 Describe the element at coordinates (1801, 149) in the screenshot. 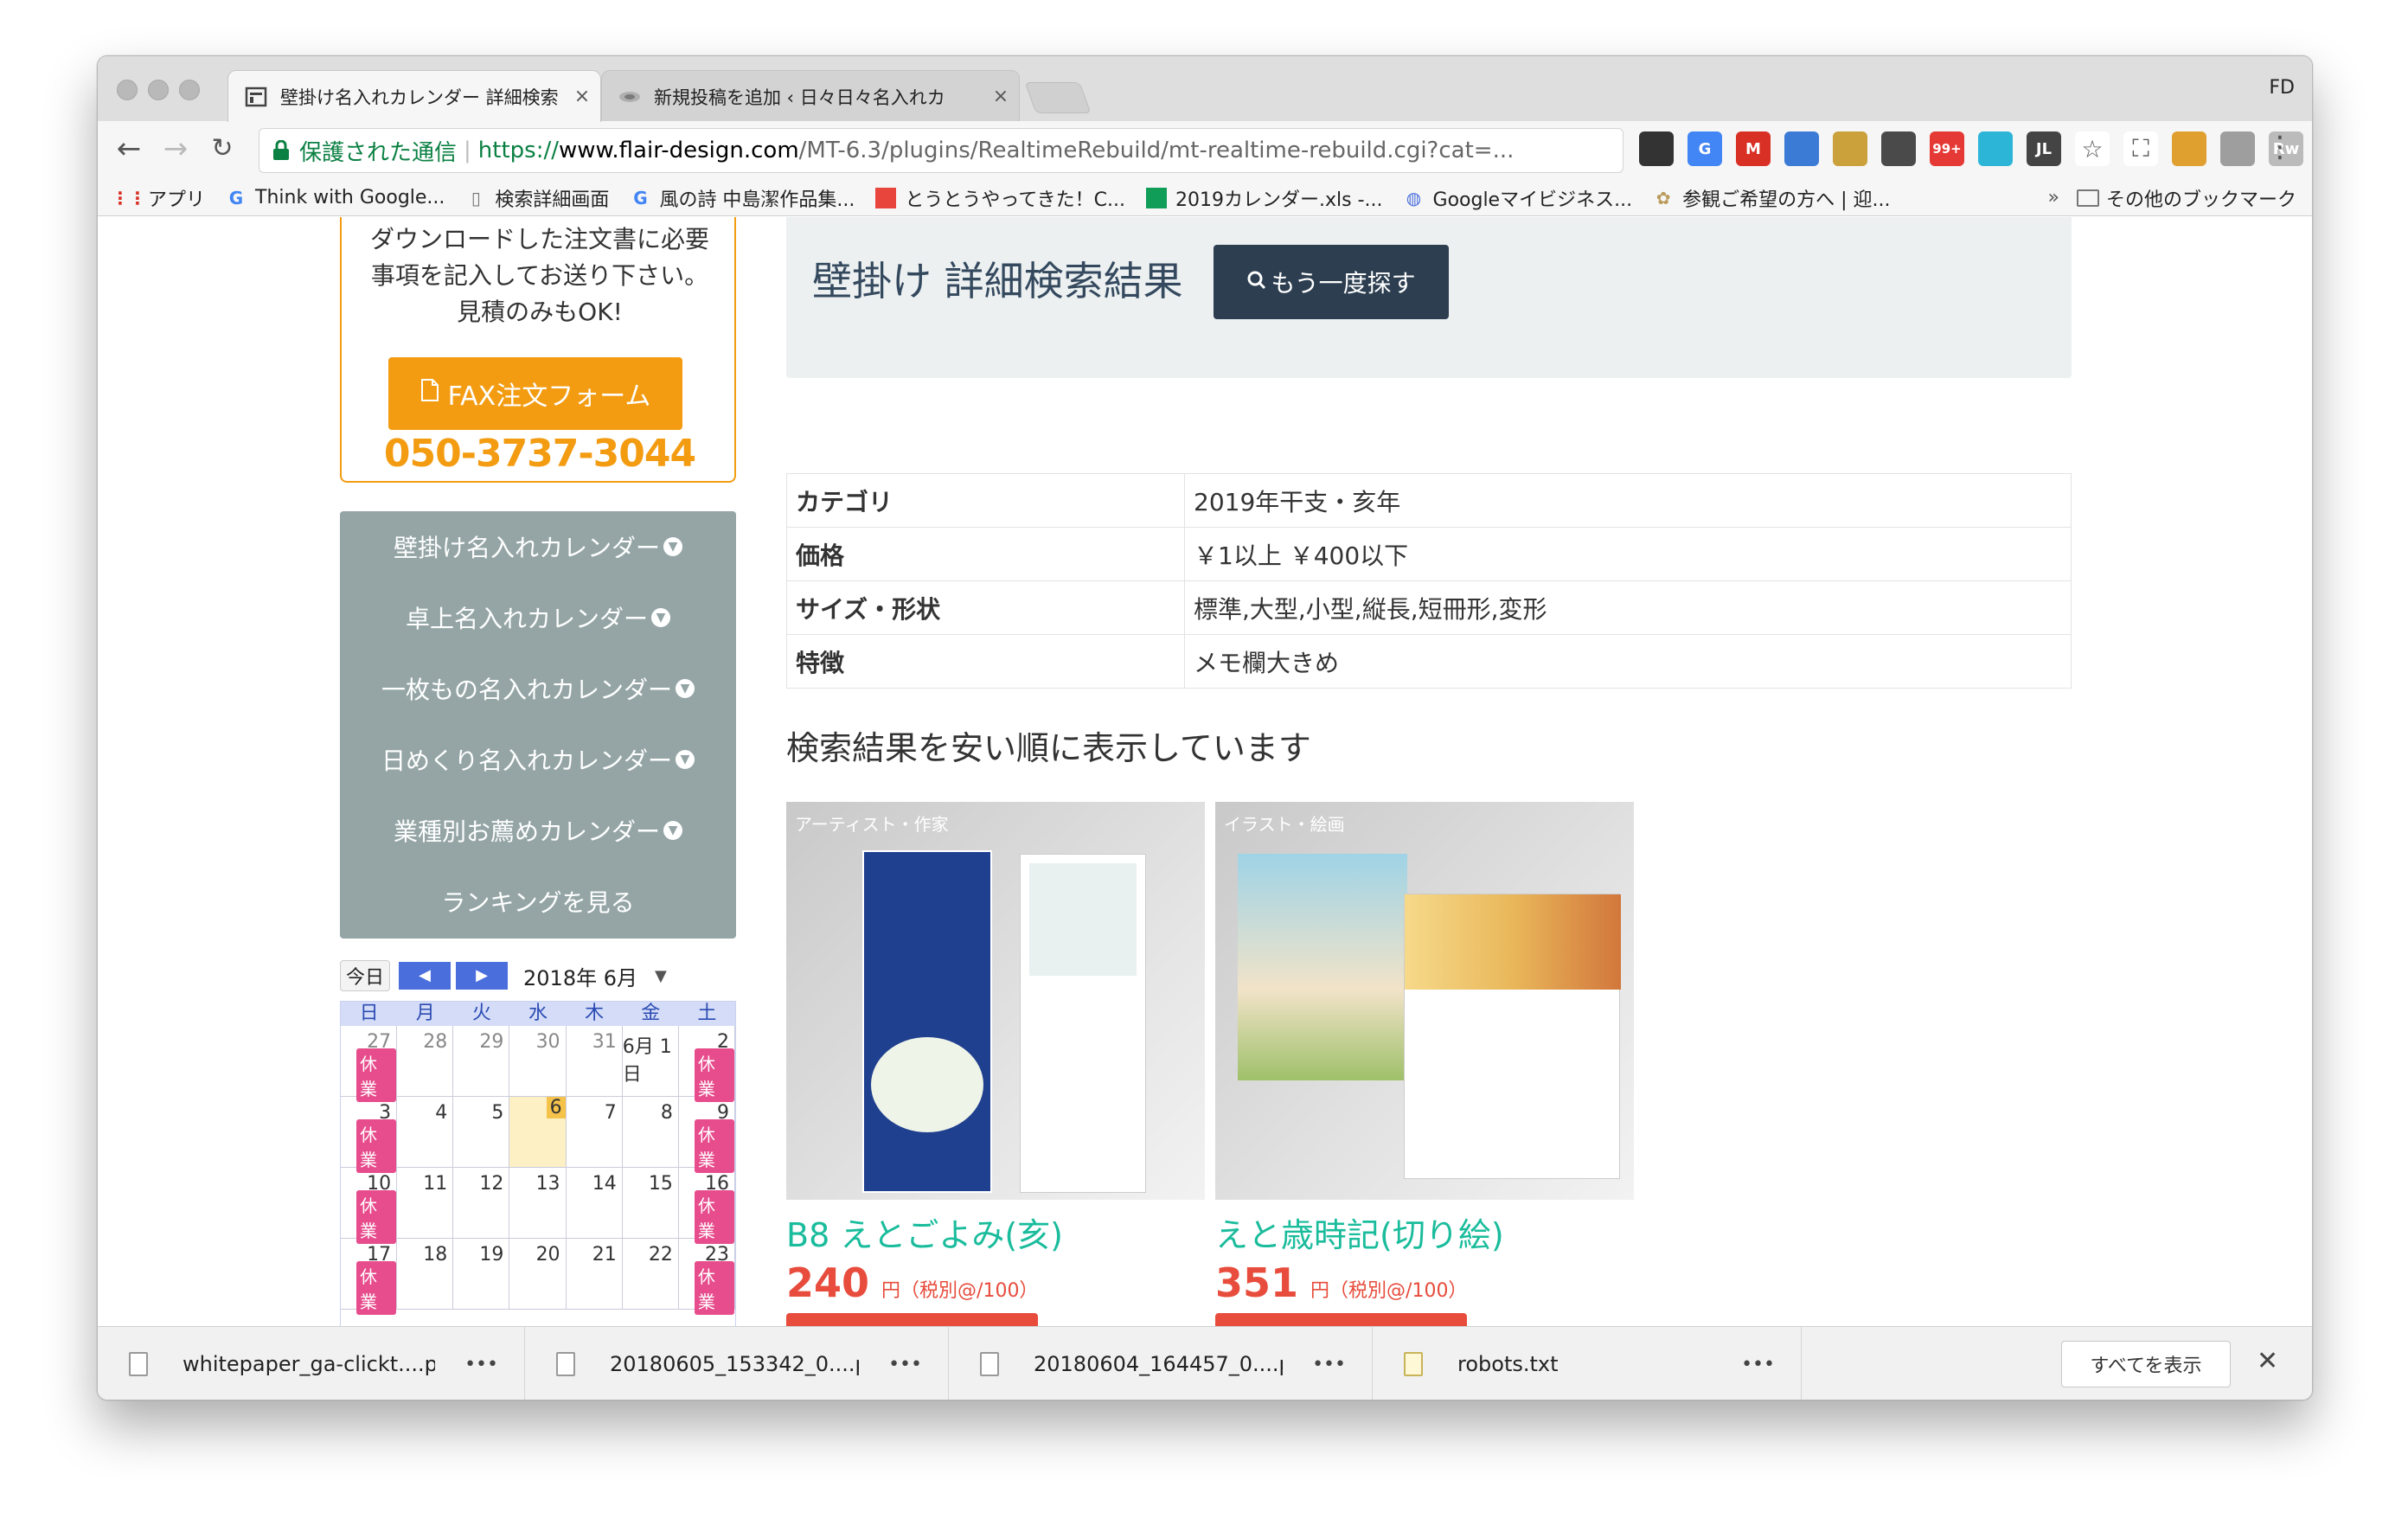

I see `ext-4-icon` at that location.